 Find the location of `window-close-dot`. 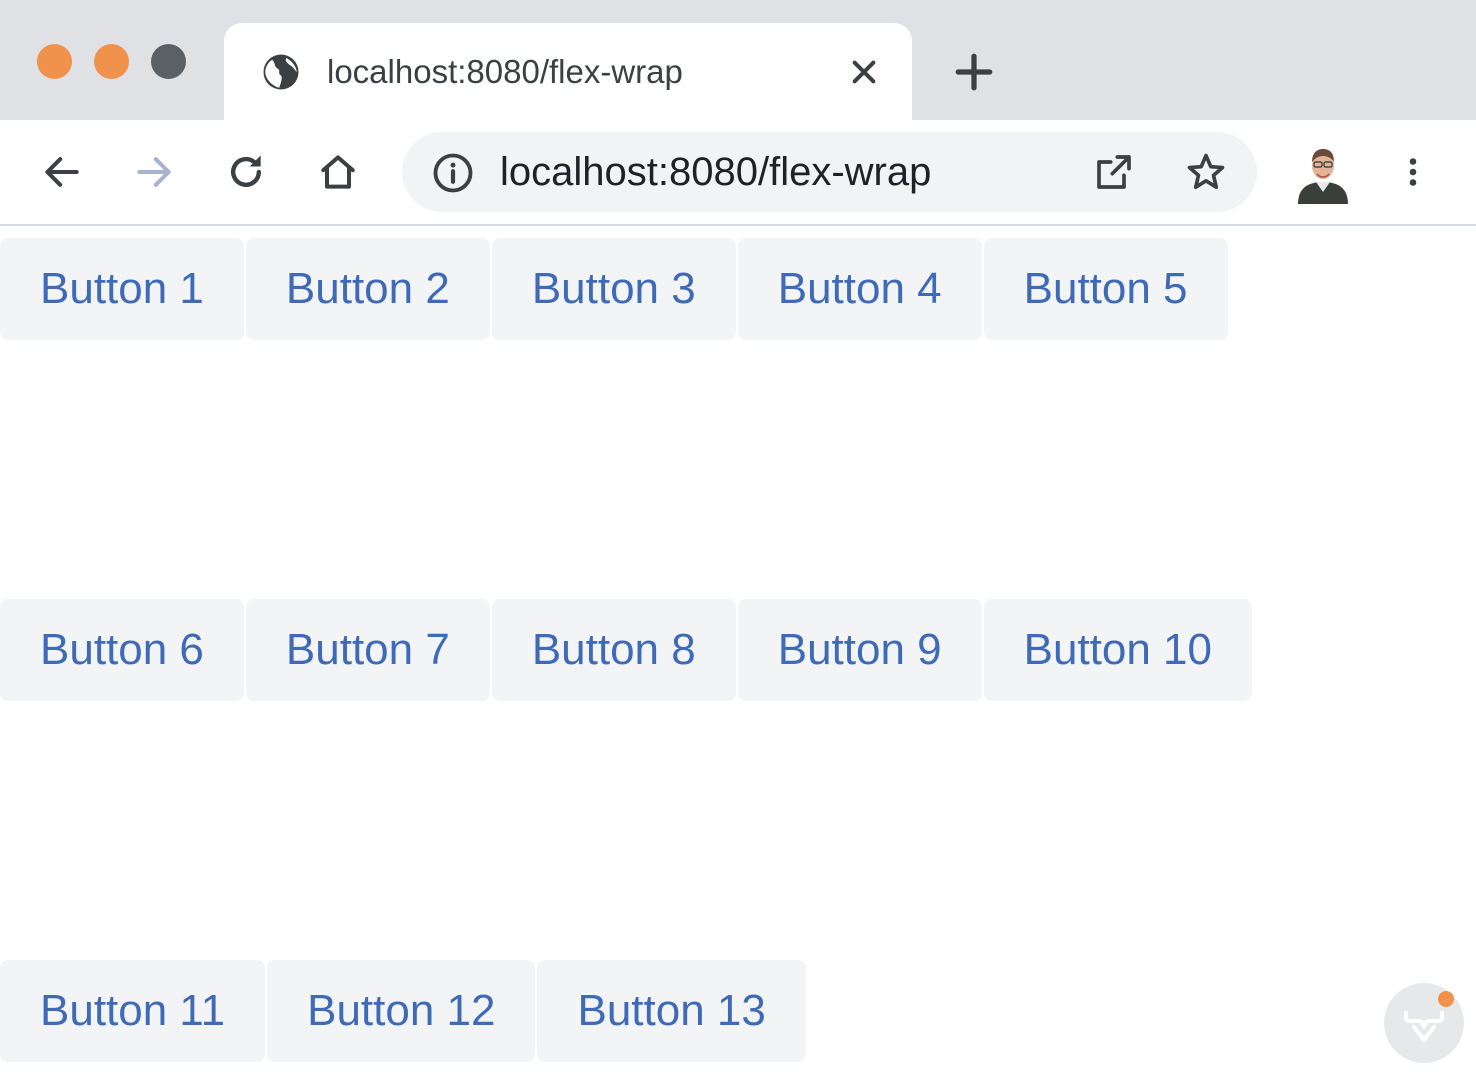

window-close-dot is located at coordinates (54, 61).